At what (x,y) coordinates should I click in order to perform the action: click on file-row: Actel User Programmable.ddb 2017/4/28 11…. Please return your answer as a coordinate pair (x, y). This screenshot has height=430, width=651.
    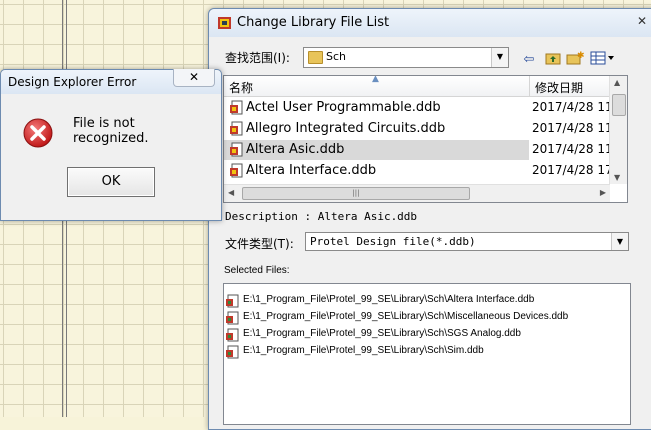
    Looking at the image, I should click on (425, 108).